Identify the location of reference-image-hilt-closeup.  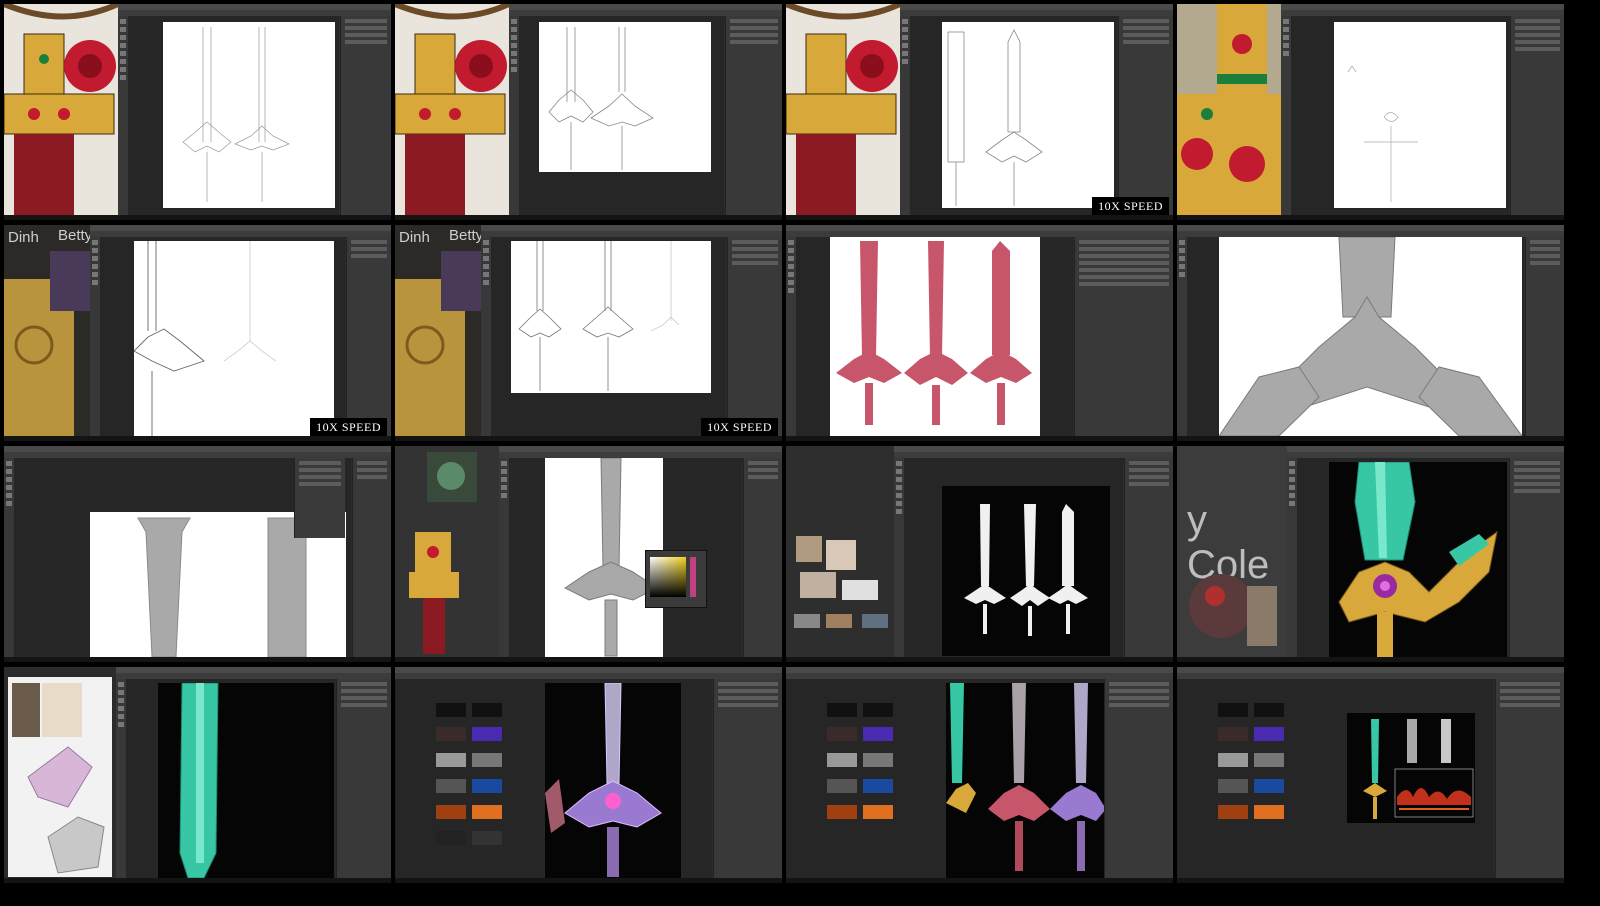
(1229, 109).